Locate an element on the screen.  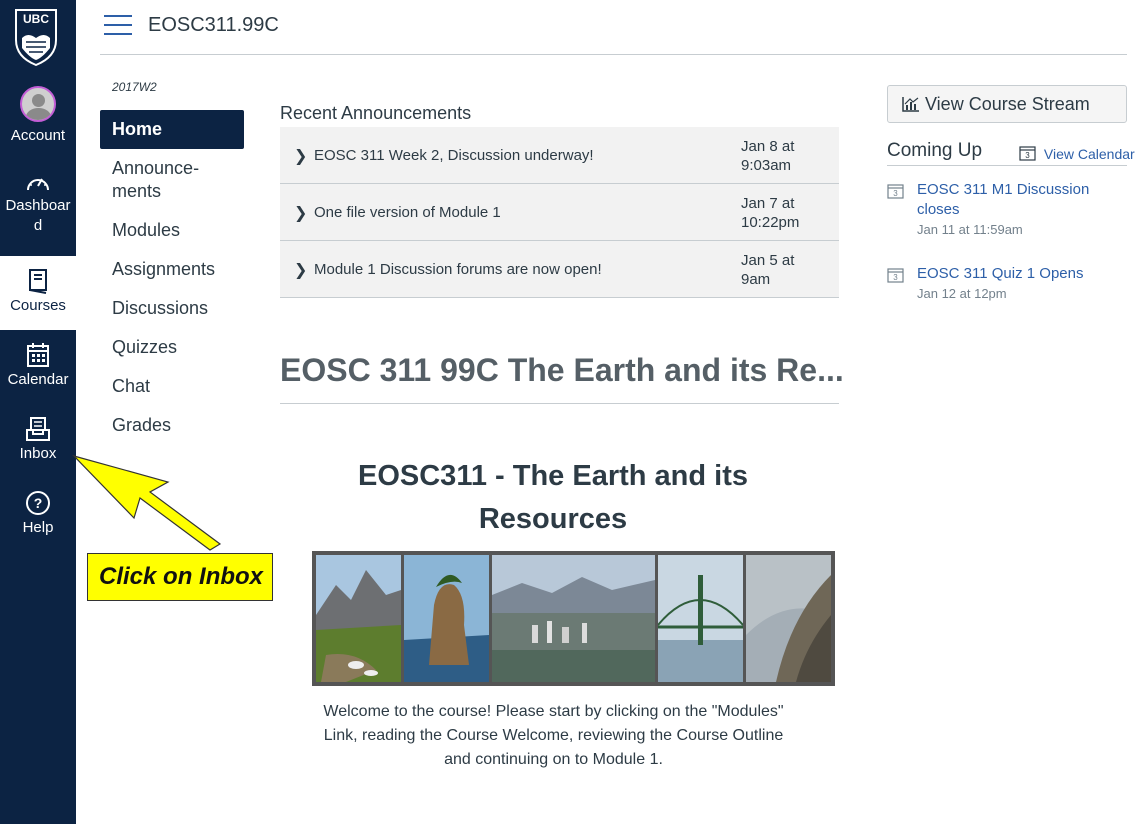
course-nav-assignments: Assignments is located at coordinates (172, 269).